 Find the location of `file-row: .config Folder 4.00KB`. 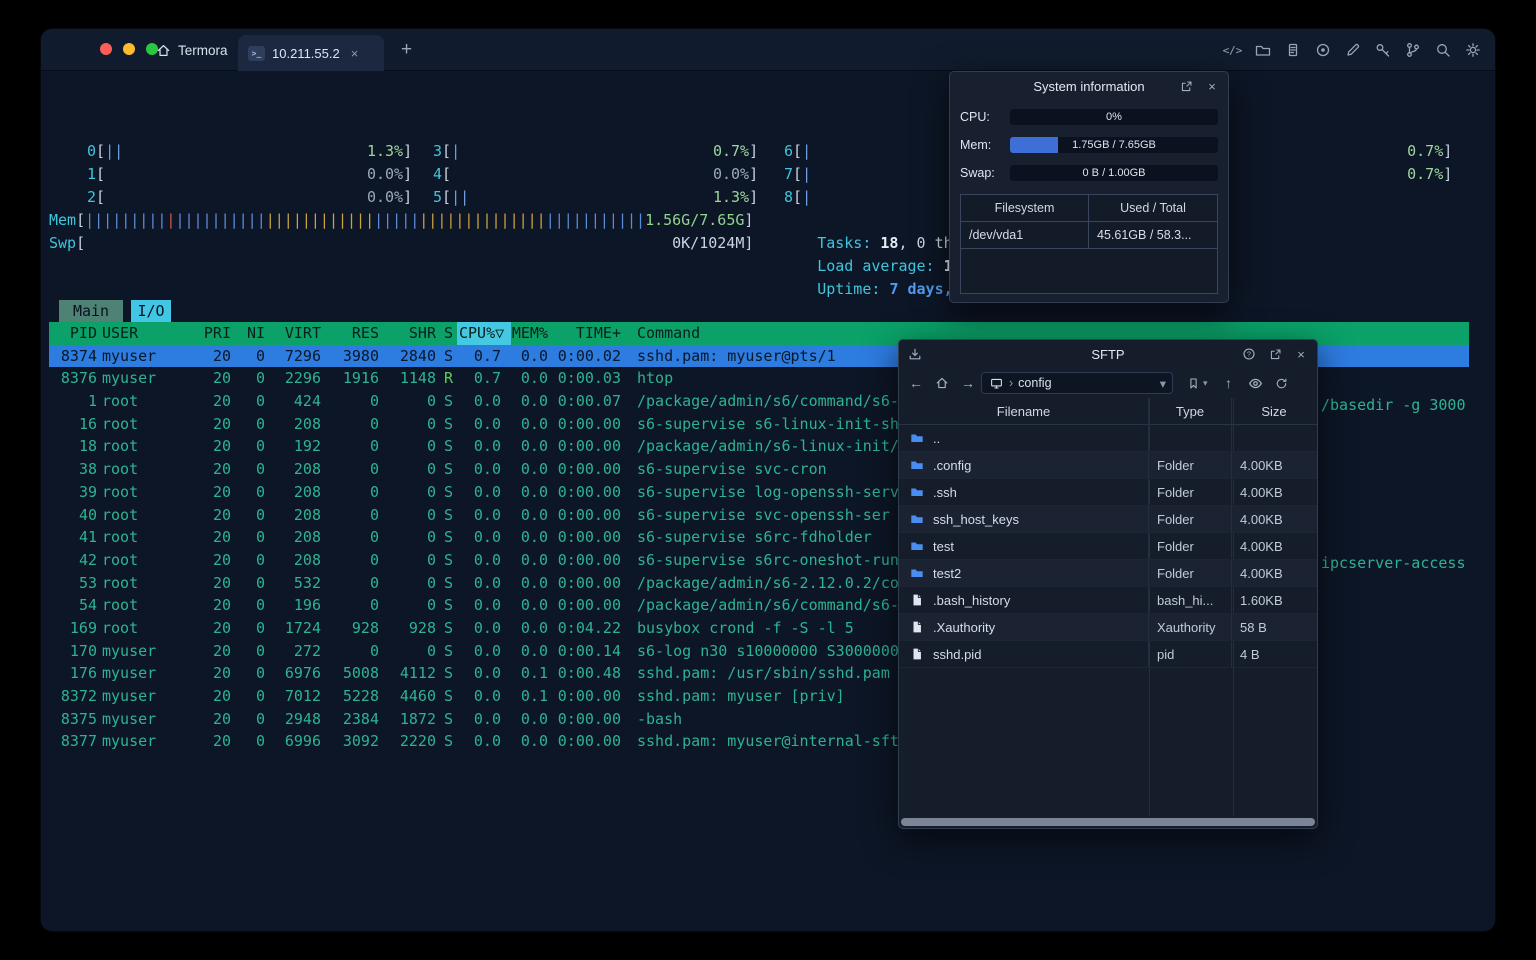

file-row: .config Folder 4.00KB is located at coordinates (1108, 465).